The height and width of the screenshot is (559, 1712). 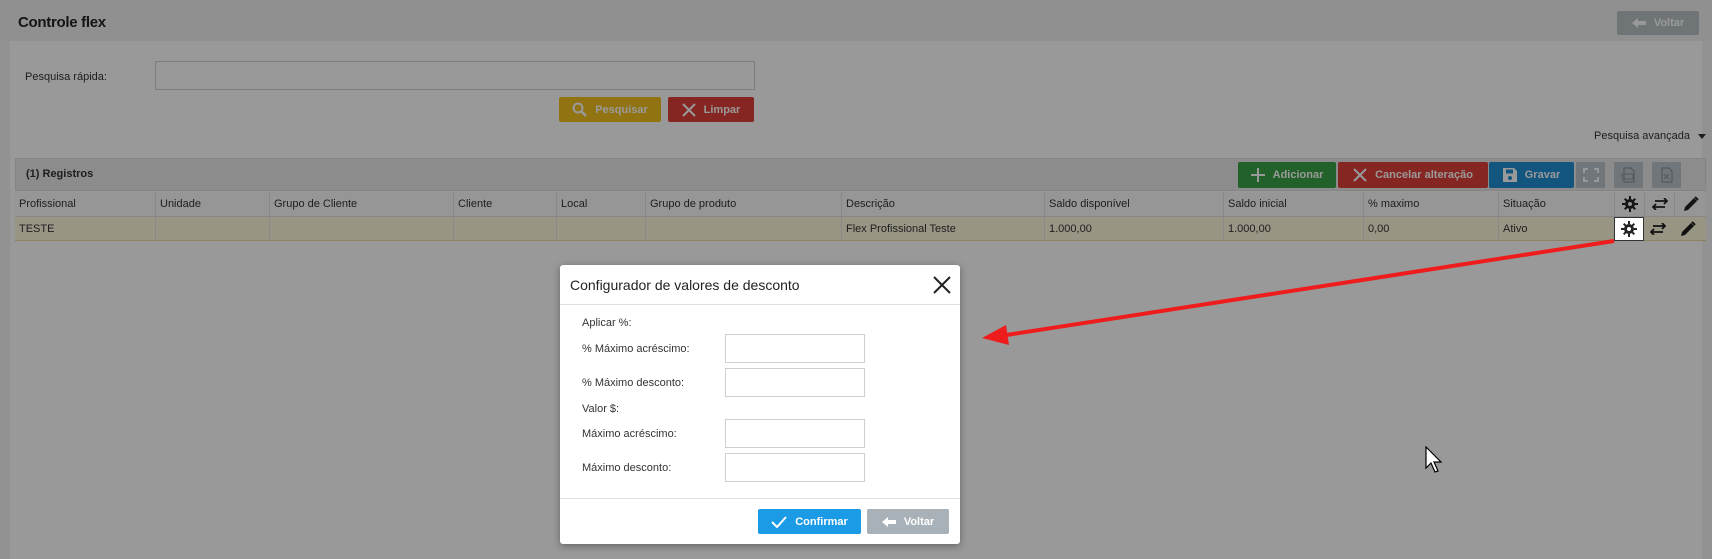 What do you see at coordinates (1434, 459) in the screenshot?
I see `mouse-cursor-icon` at bounding box center [1434, 459].